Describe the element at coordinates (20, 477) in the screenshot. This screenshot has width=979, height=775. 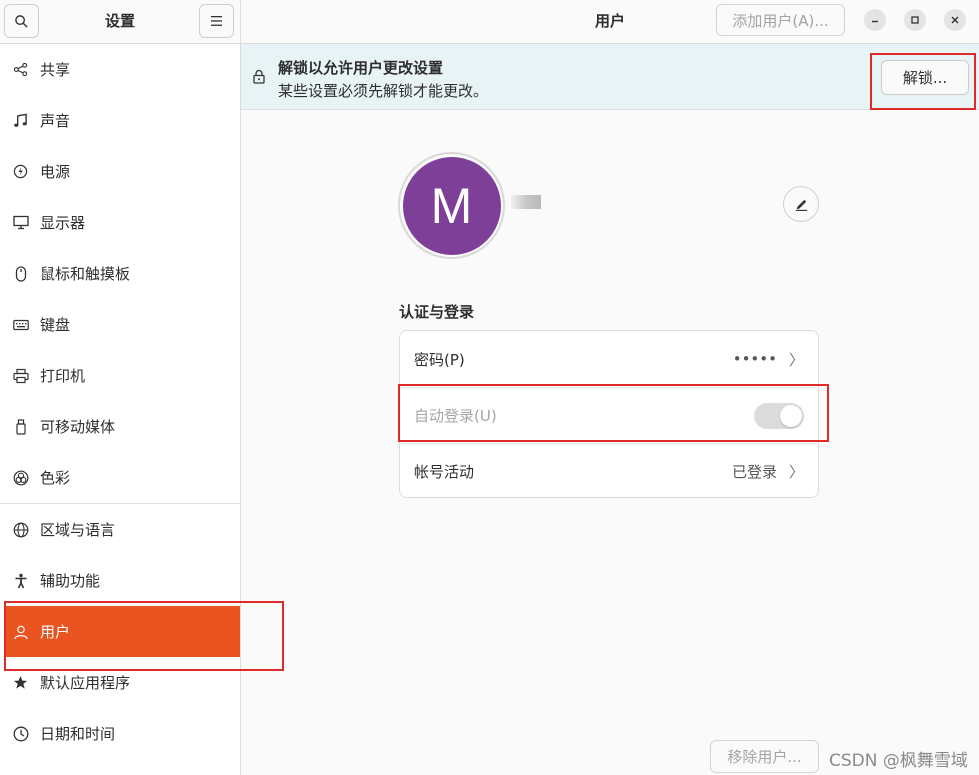
I see `color-icon` at that location.